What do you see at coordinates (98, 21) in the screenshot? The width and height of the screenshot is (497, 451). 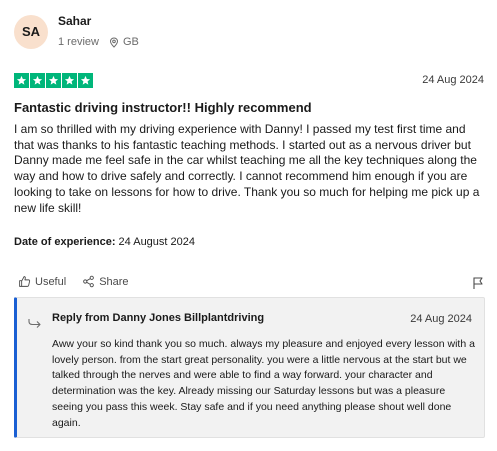 I see `reviewer-name: Sahar` at bounding box center [98, 21].